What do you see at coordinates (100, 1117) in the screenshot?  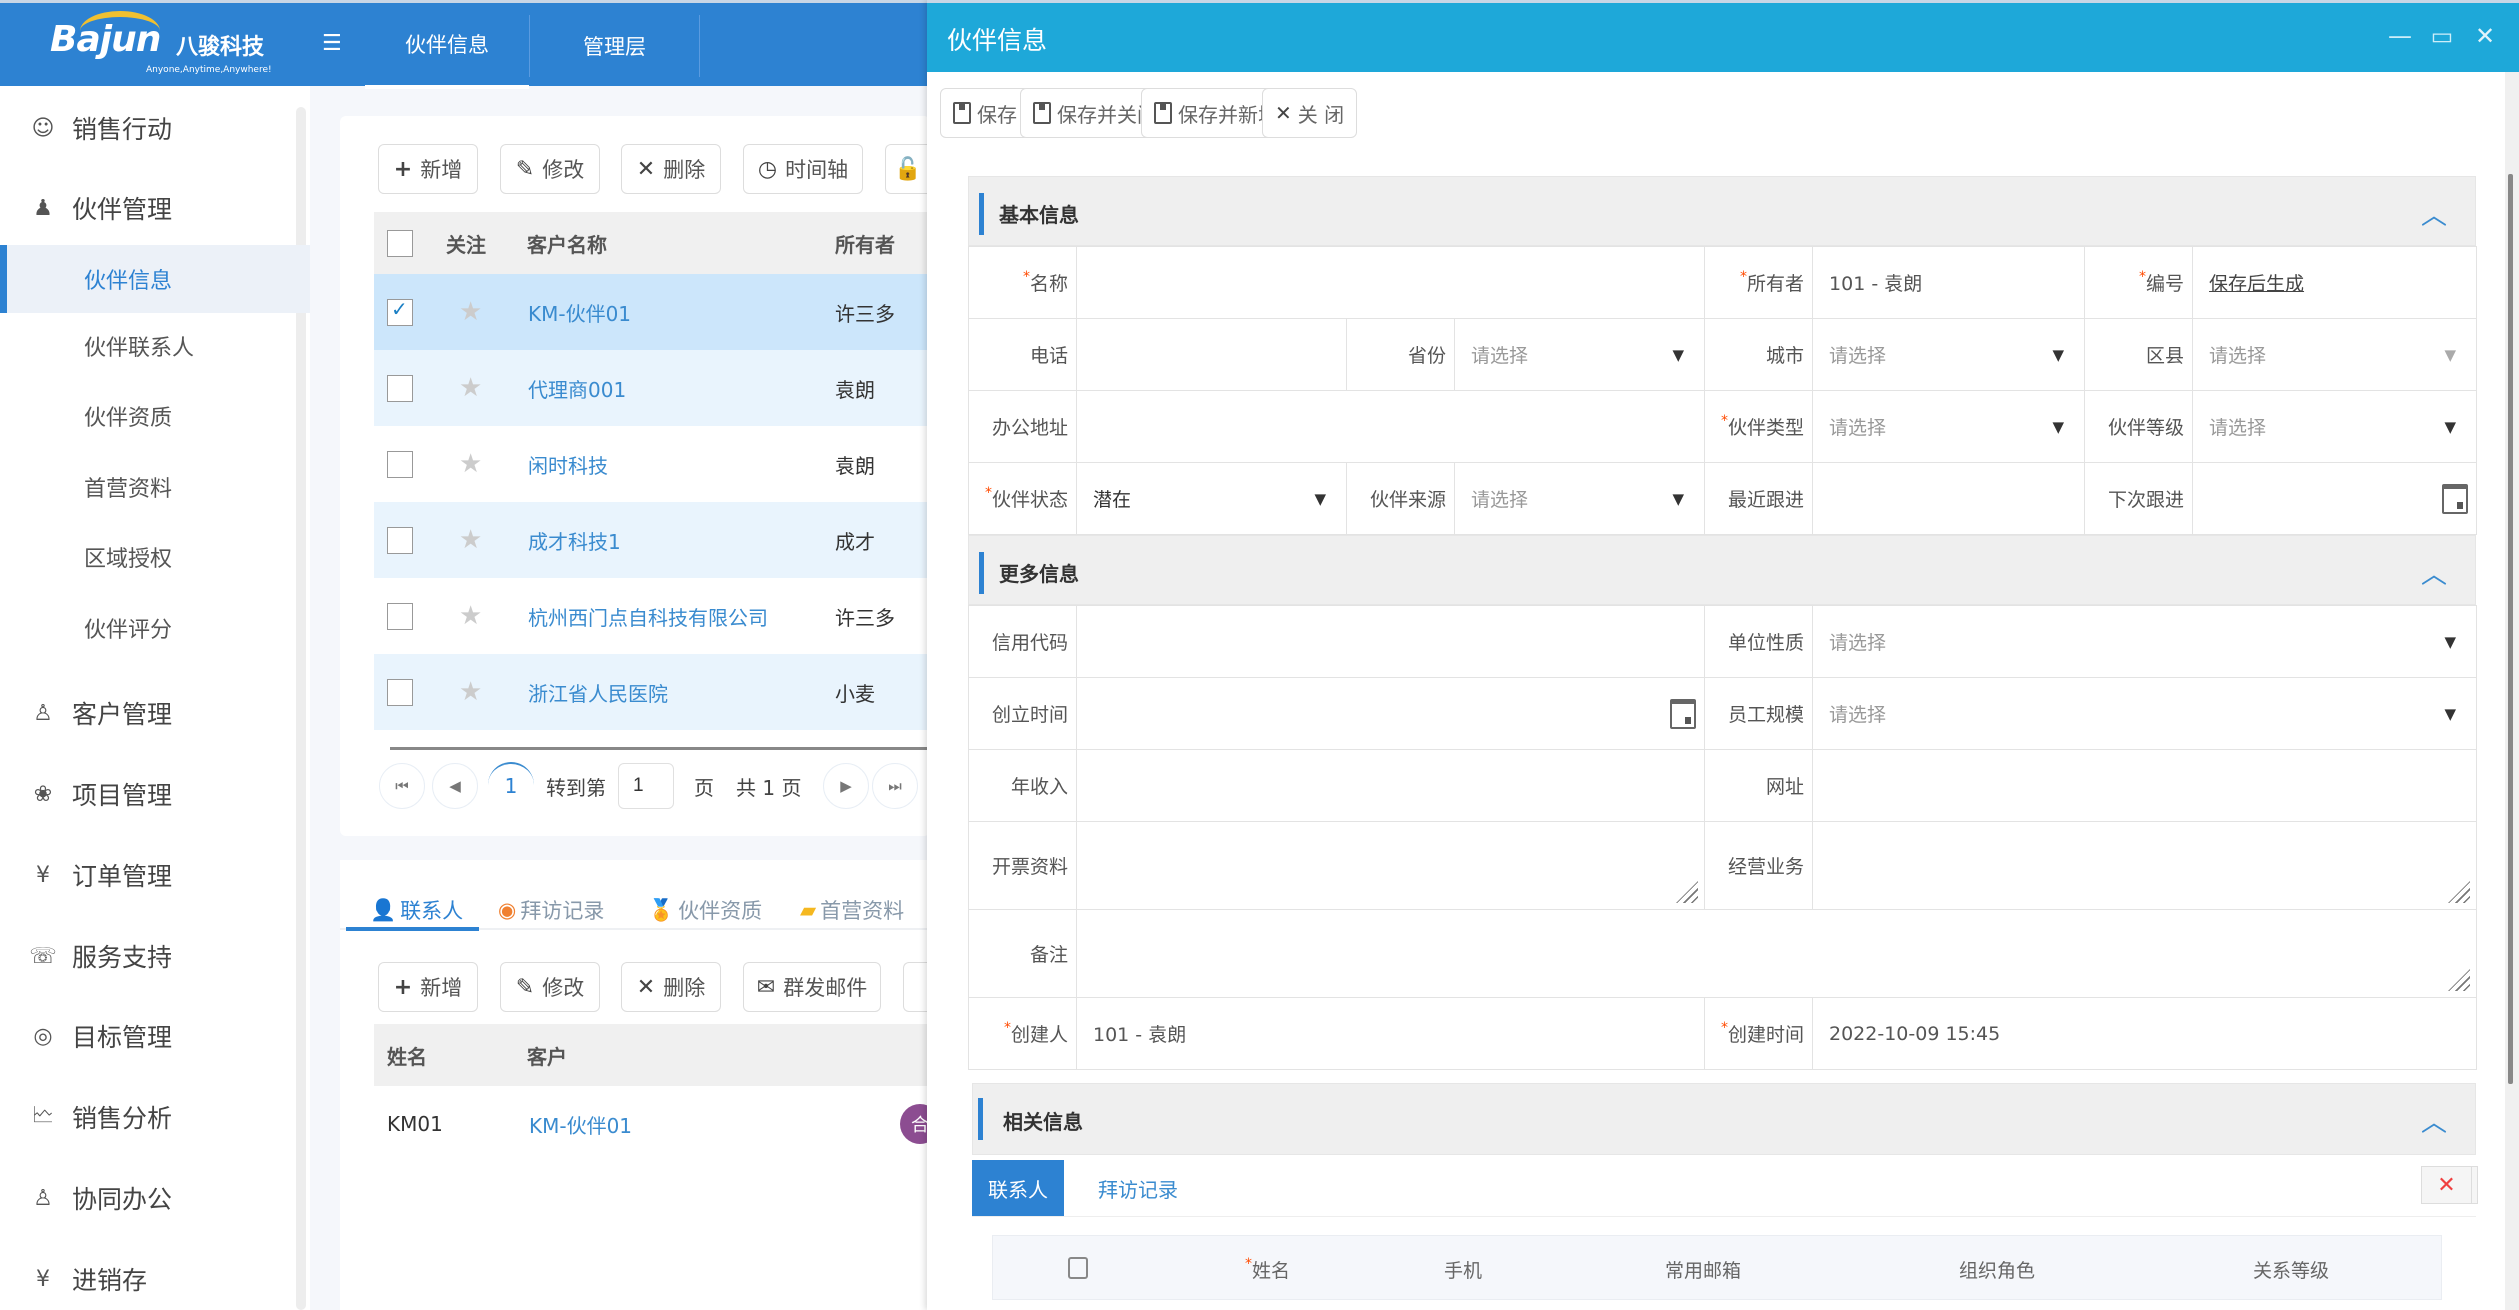 I see `sidebar-item-sales-analysis: 🗠 销售分析` at bounding box center [100, 1117].